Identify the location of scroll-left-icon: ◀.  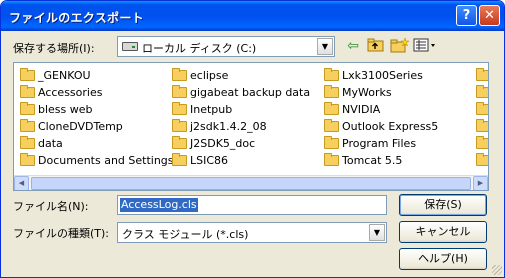
(21, 183).